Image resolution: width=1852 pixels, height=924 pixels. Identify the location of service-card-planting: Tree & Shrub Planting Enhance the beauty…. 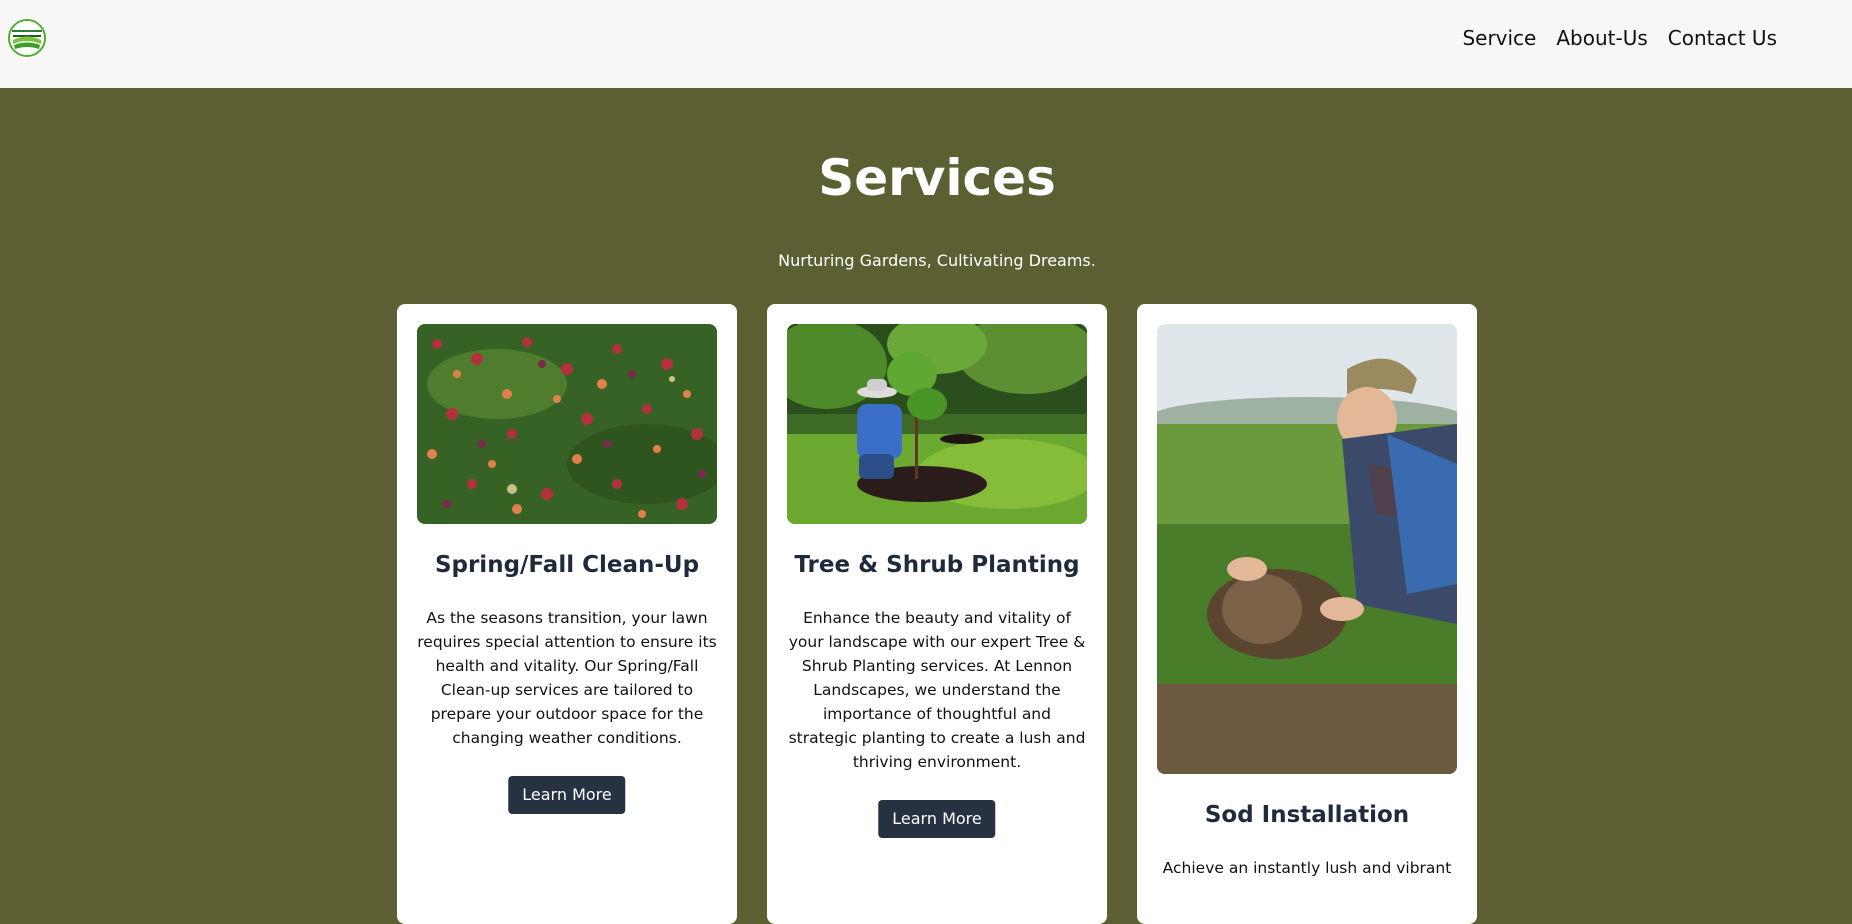
(937, 614).